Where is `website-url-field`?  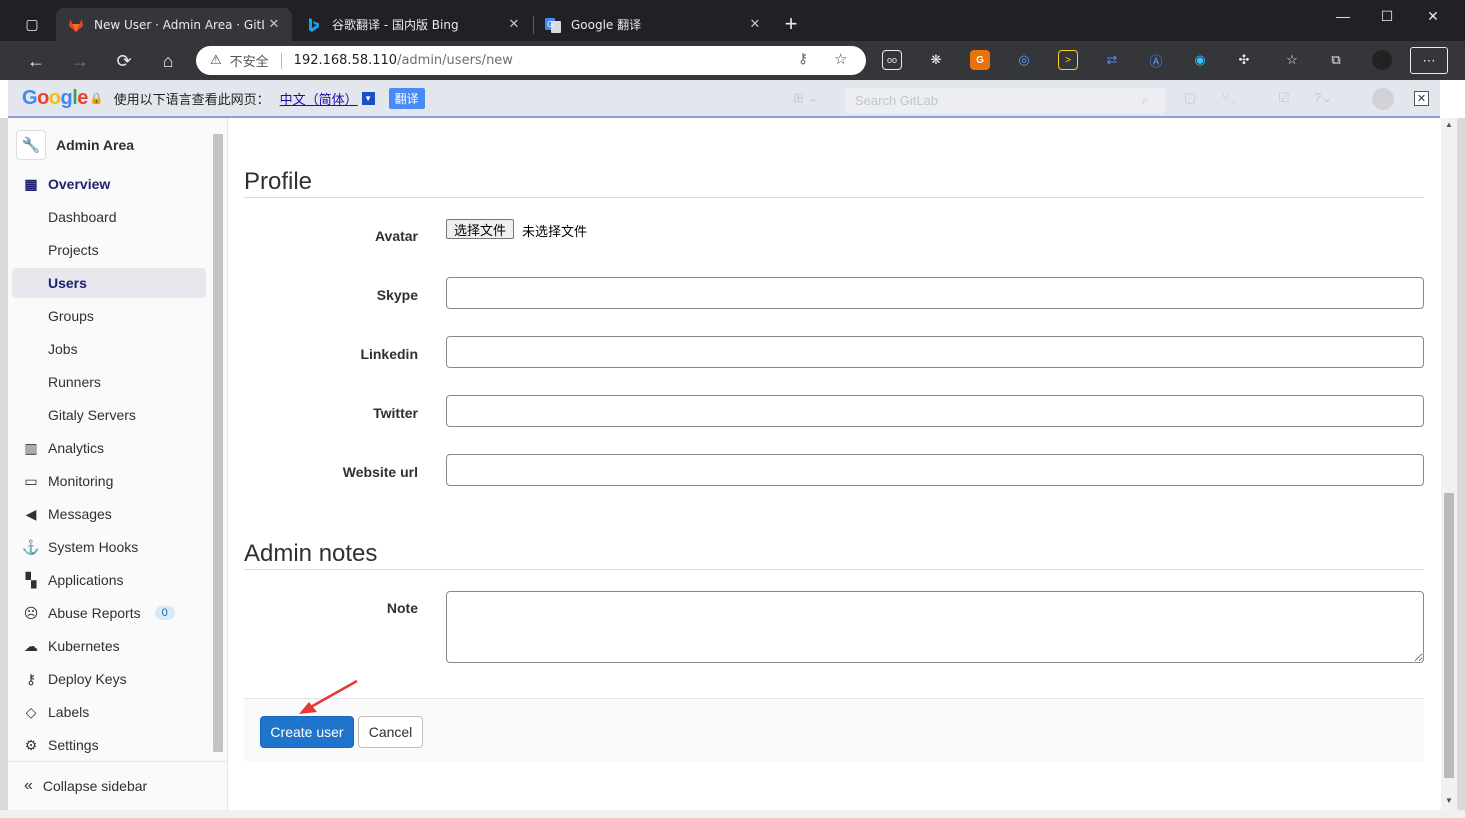
website-url-field is located at coordinates (935, 470).